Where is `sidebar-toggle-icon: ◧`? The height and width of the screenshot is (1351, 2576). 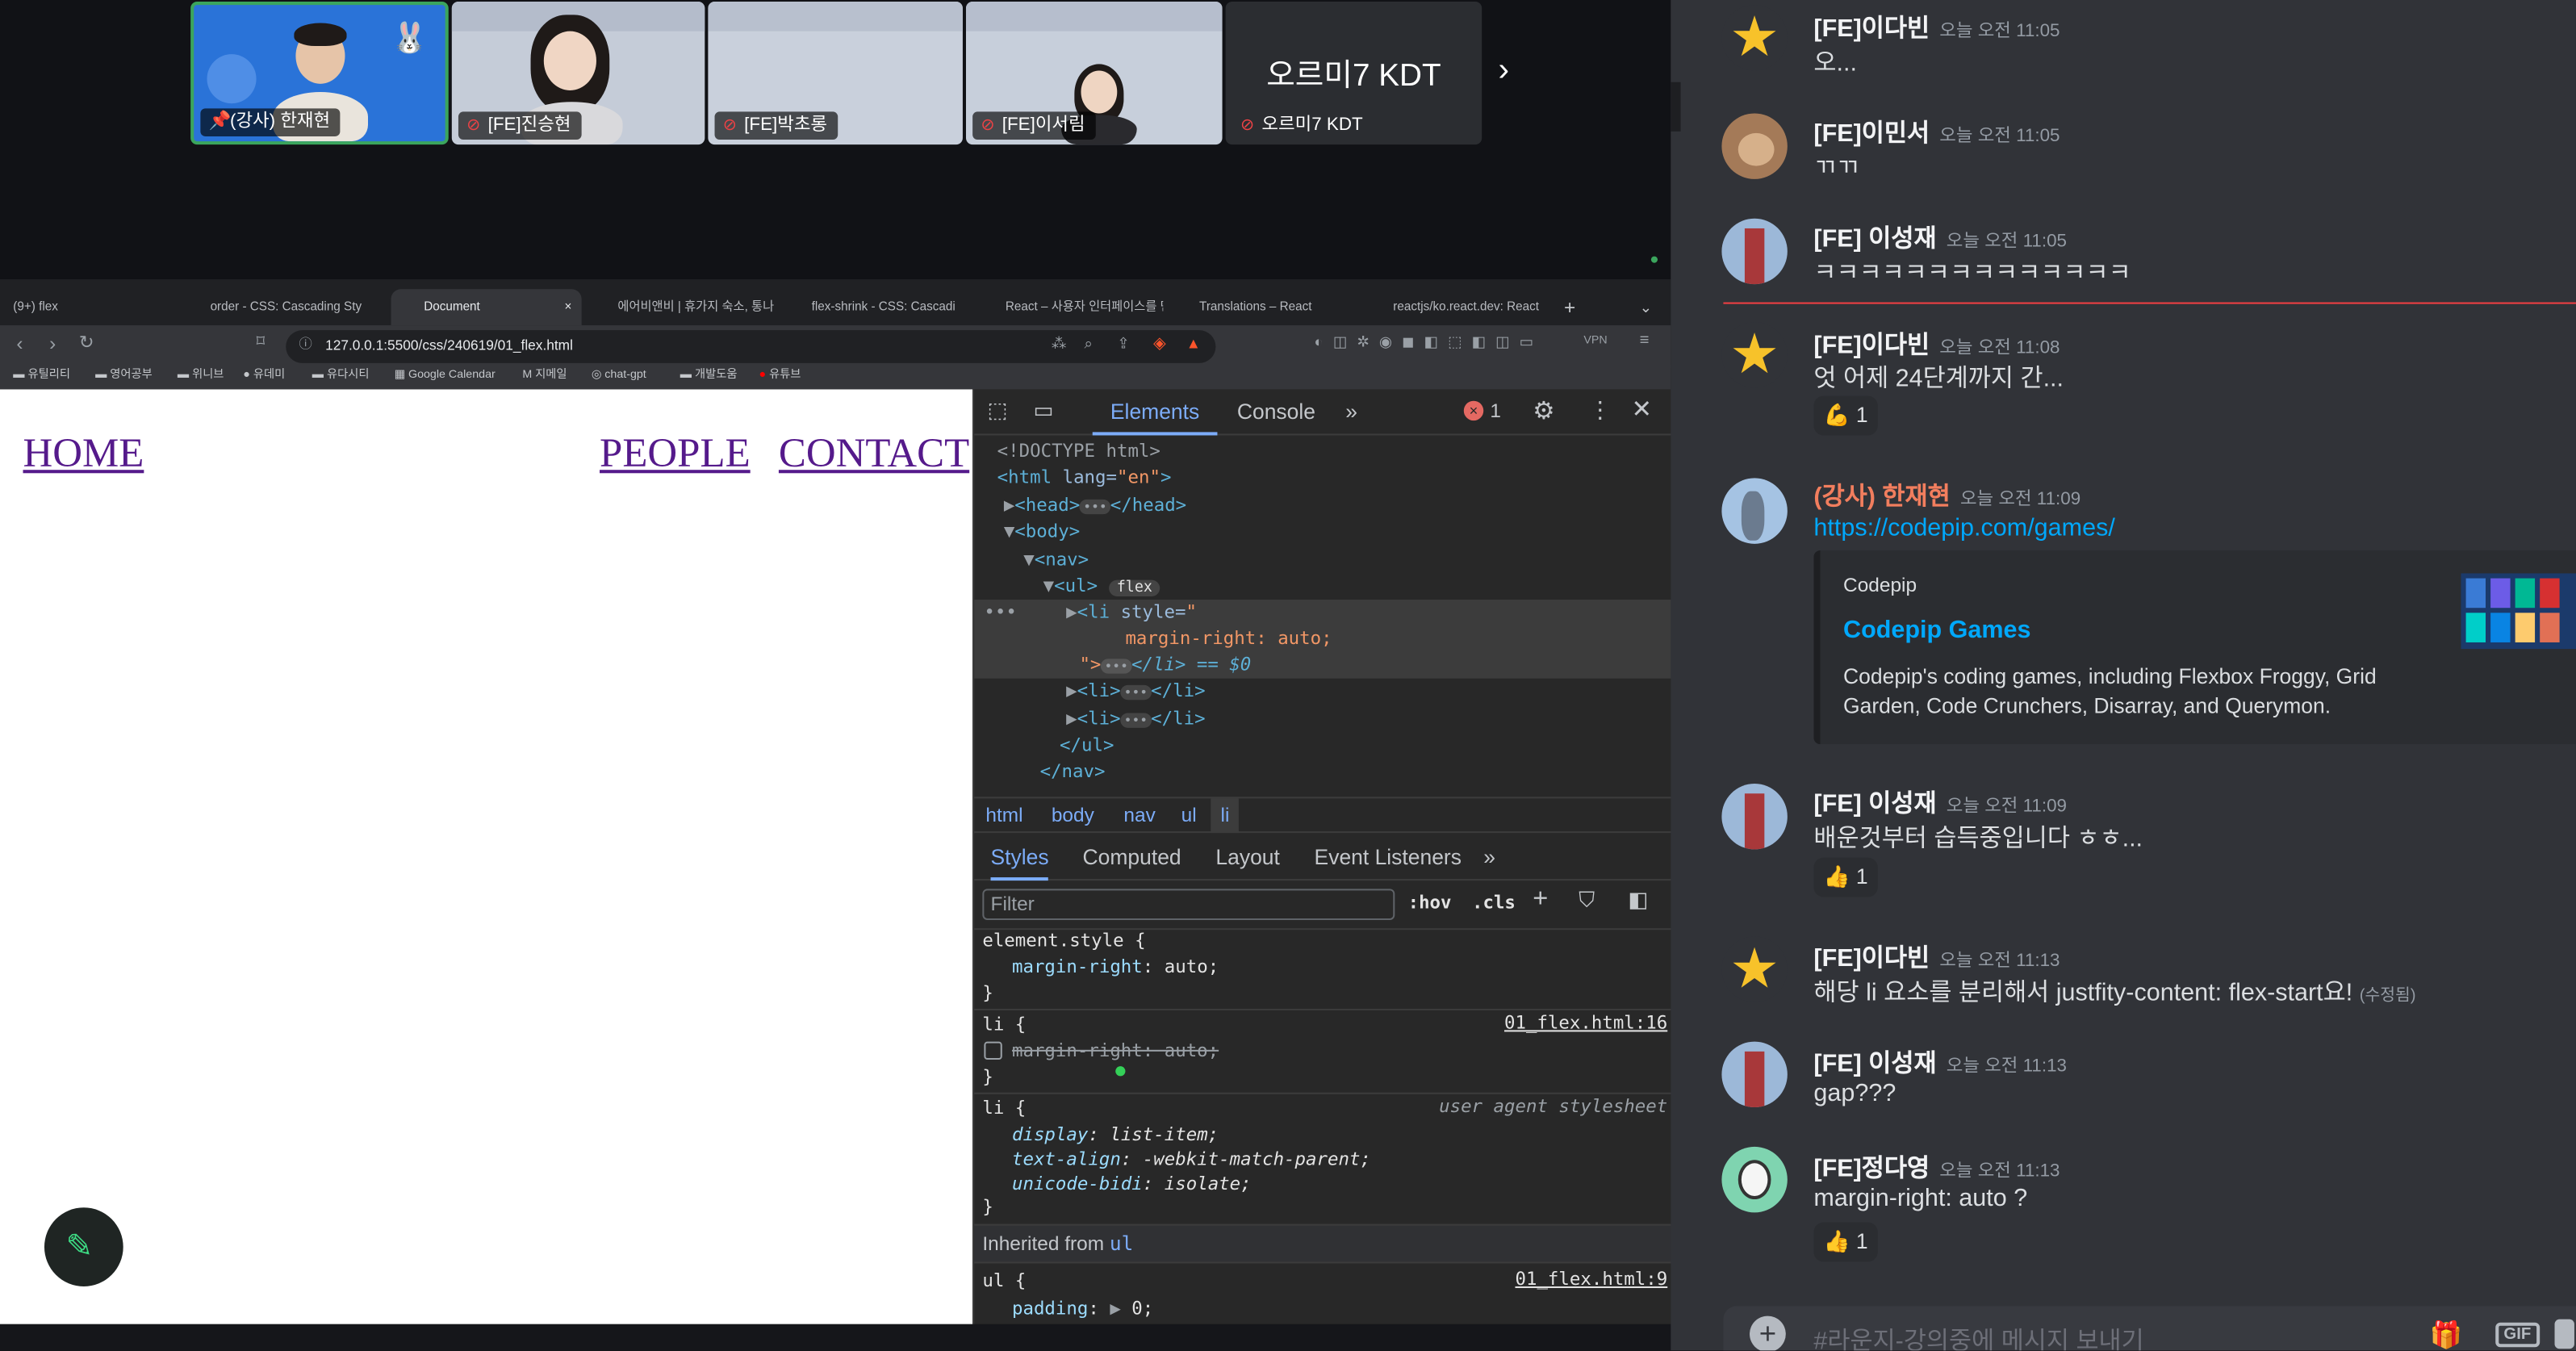 sidebar-toggle-icon: ◧ is located at coordinates (1638, 900).